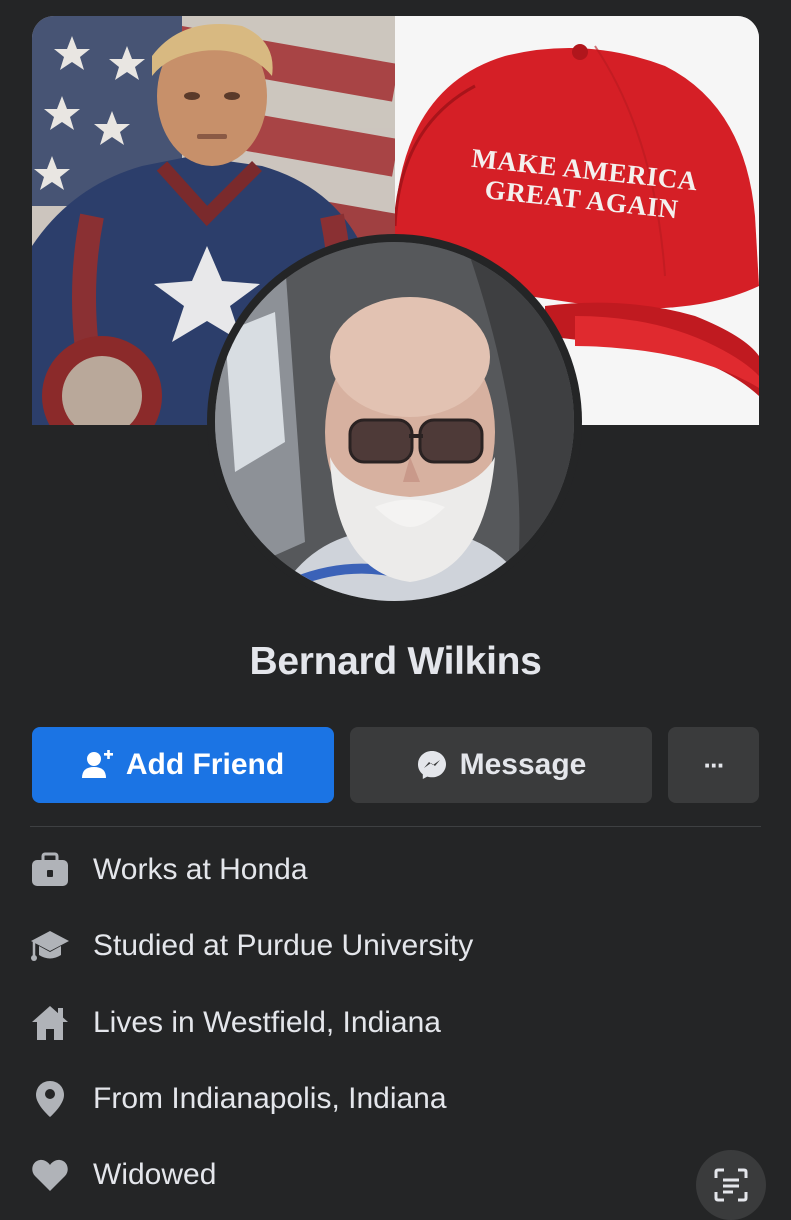 The width and height of the screenshot is (791, 1220). I want to click on detail-relationship-text: Widowed, so click(155, 1174).